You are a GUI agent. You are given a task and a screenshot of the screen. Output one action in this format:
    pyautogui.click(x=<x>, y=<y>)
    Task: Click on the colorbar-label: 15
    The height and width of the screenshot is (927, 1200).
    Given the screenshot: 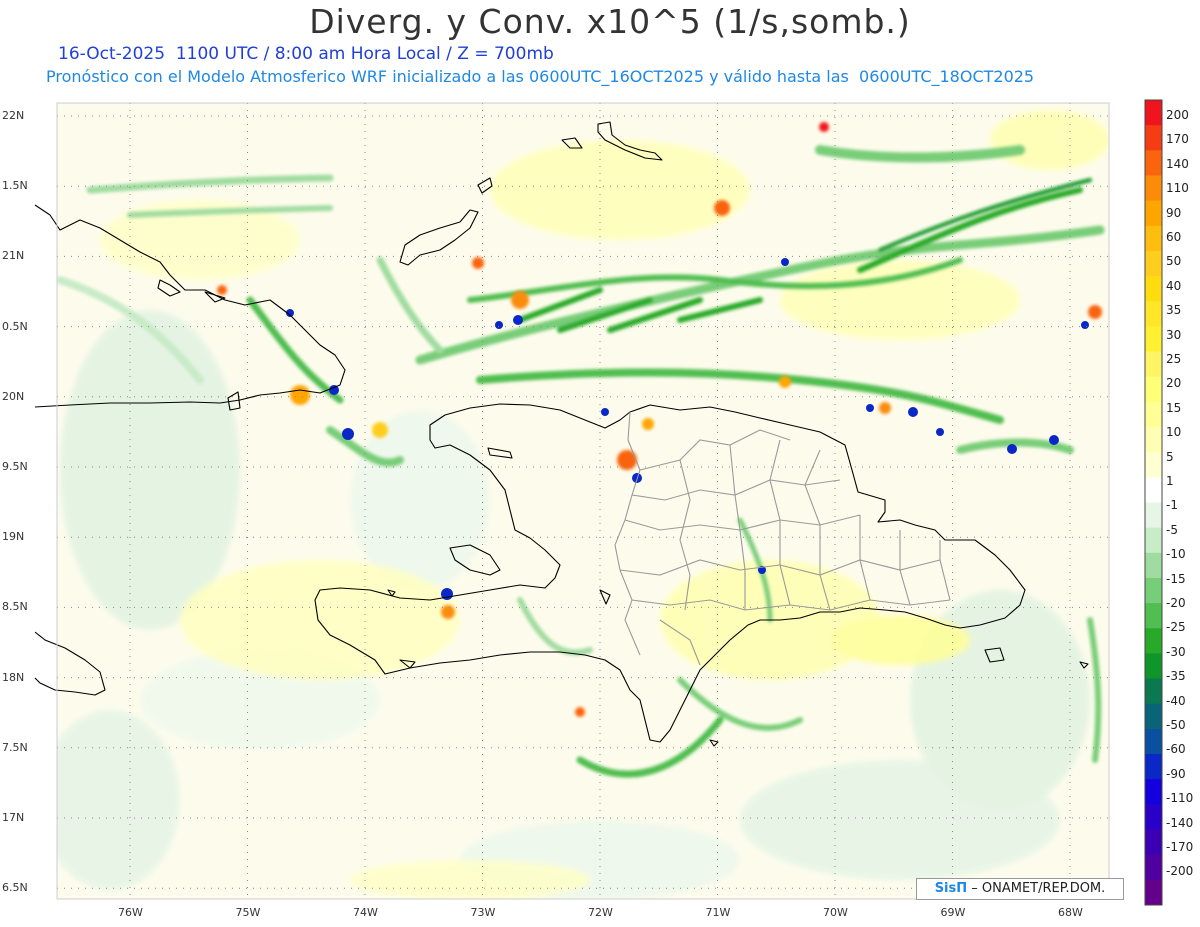 What is the action you would take?
    pyautogui.click(x=1174, y=407)
    